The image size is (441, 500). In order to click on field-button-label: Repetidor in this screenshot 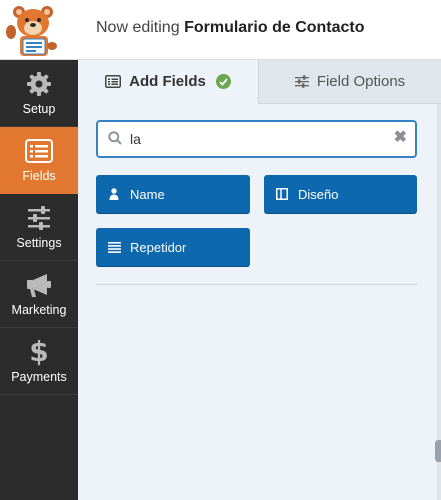, I will do `click(158, 247)`.